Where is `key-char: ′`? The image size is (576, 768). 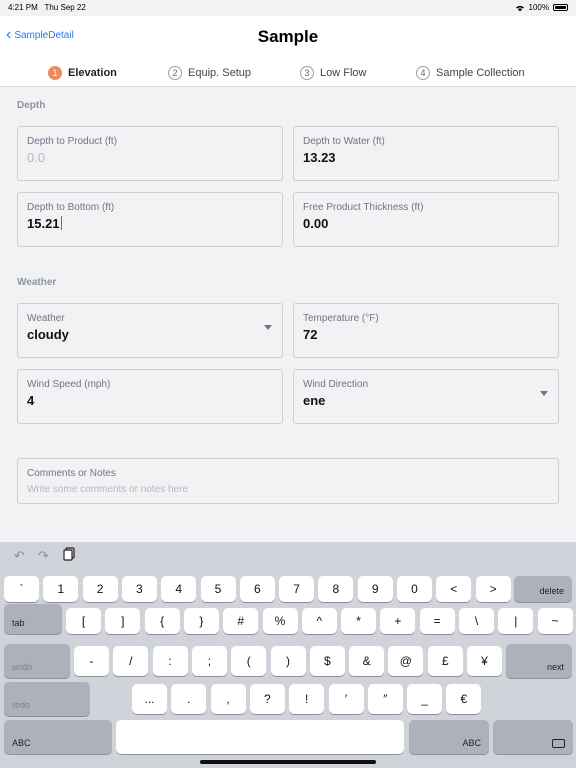
key-char: ′ is located at coordinates (346, 699).